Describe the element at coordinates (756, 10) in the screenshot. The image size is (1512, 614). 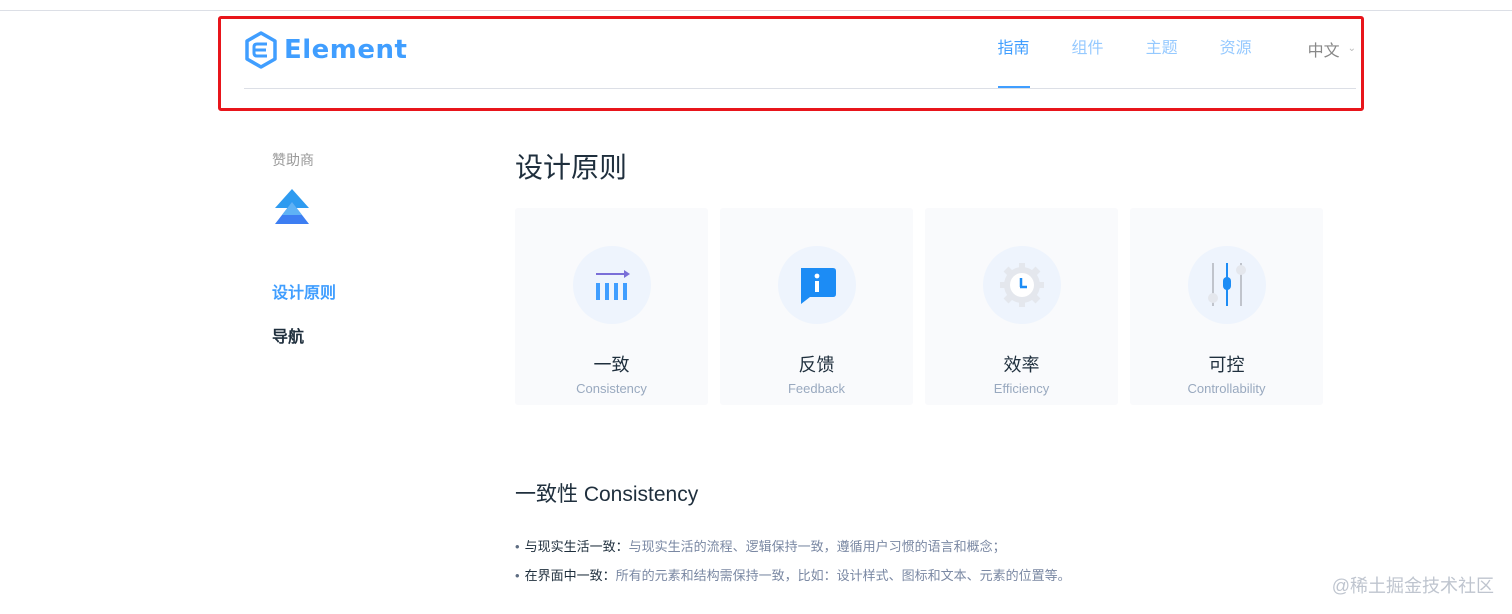
I see `top-divider` at that location.